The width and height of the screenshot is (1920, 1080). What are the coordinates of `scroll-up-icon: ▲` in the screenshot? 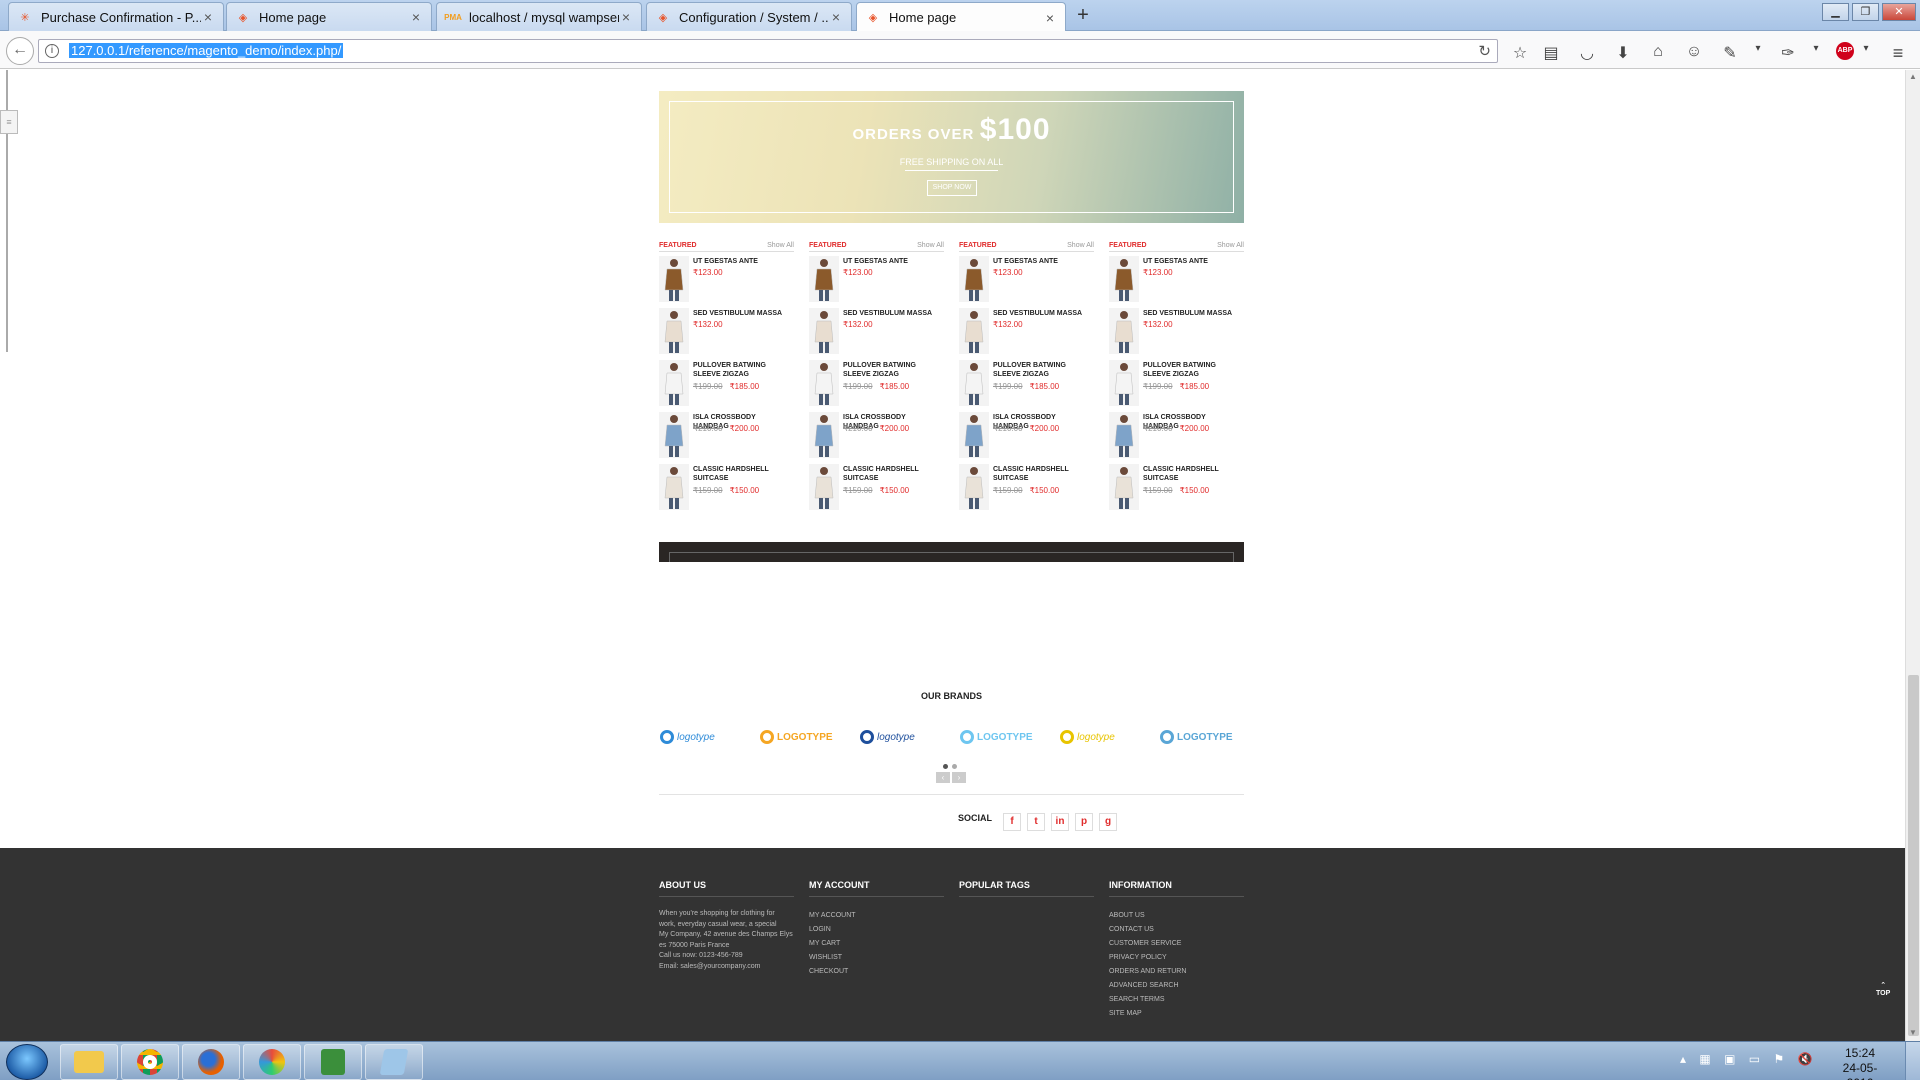 It's located at (1913, 76).